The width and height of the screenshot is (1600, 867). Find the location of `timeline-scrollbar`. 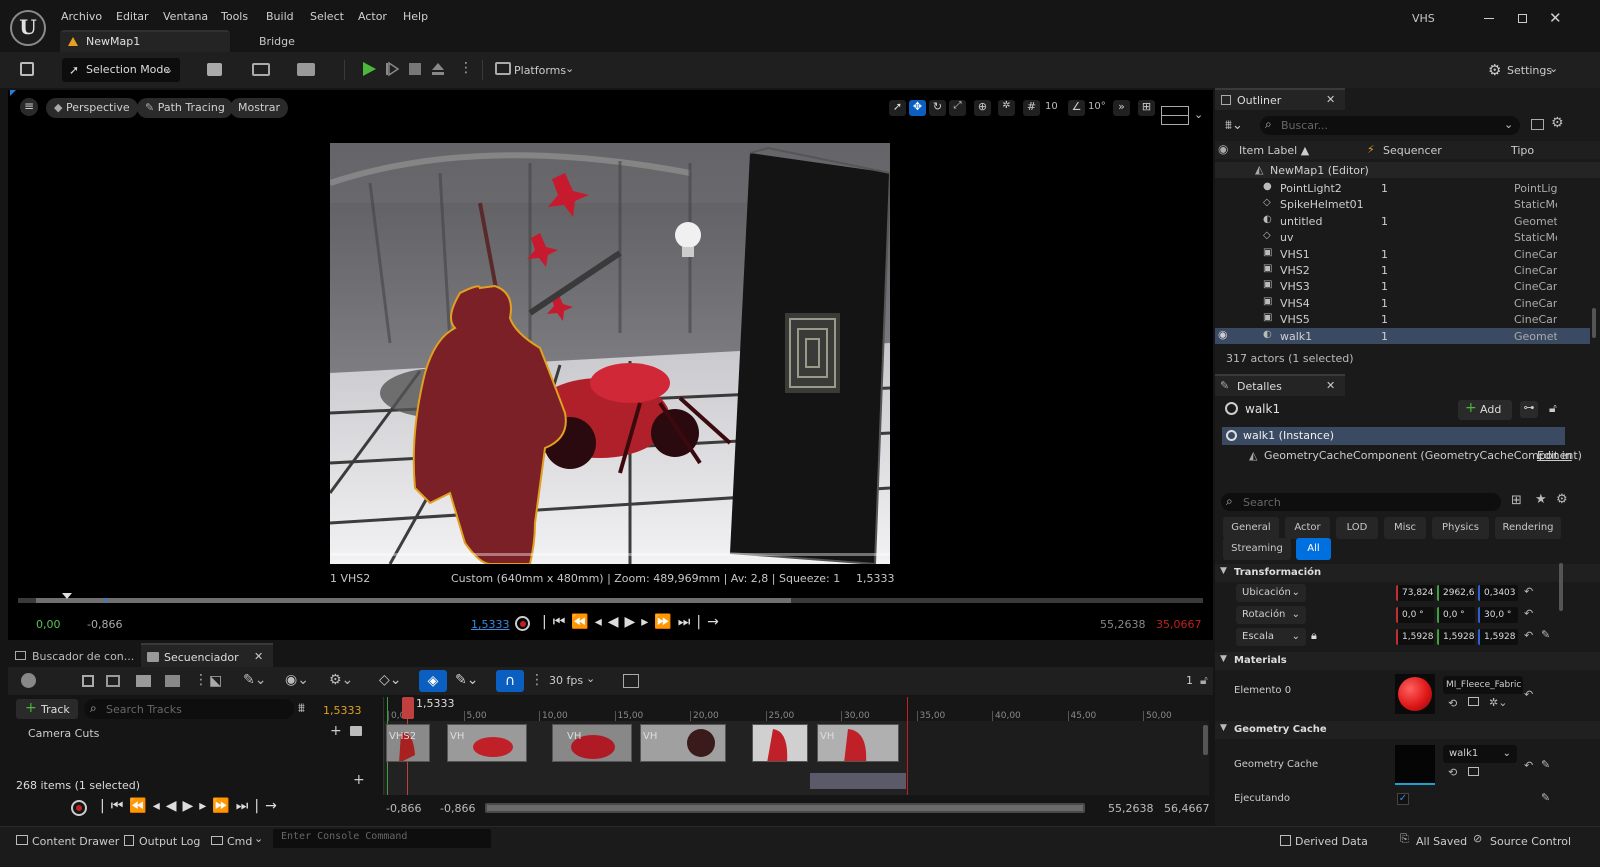

timeline-scrollbar is located at coordinates (785, 808).